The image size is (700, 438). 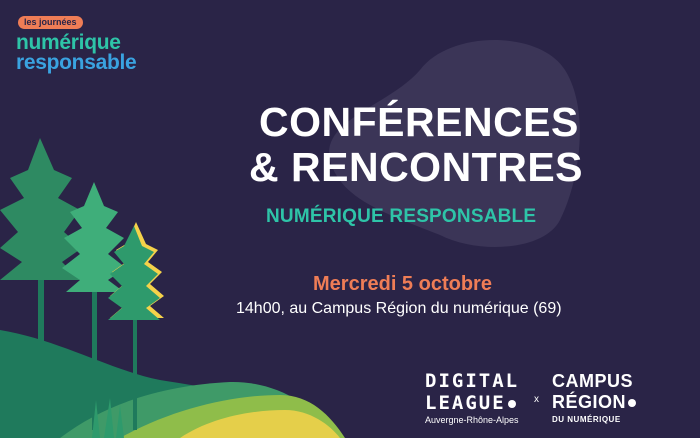 I want to click on digital-league-logo: DIGITAL LEAGUE Auvergne-Rhône-Alpes, so click(x=472, y=397).